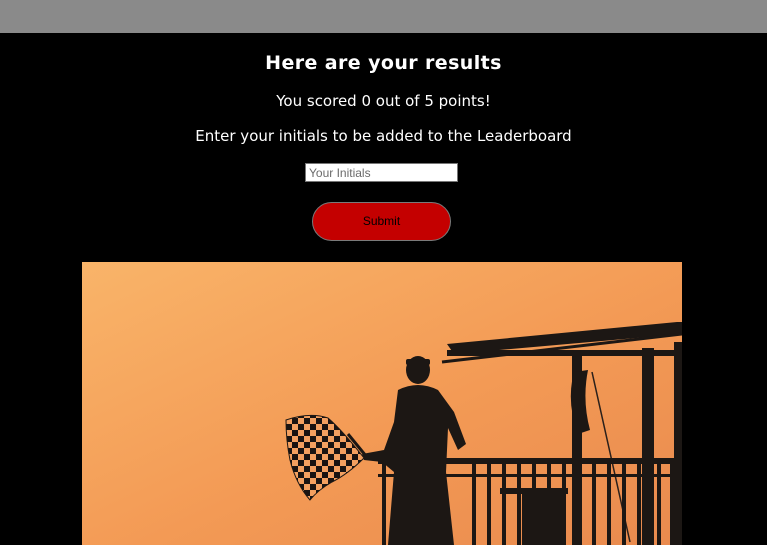 The height and width of the screenshot is (545, 767). What do you see at coordinates (383, 101) in the screenshot?
I see `score-text: You scored 0 out of 5 points!` at bounding box center [383, 101].